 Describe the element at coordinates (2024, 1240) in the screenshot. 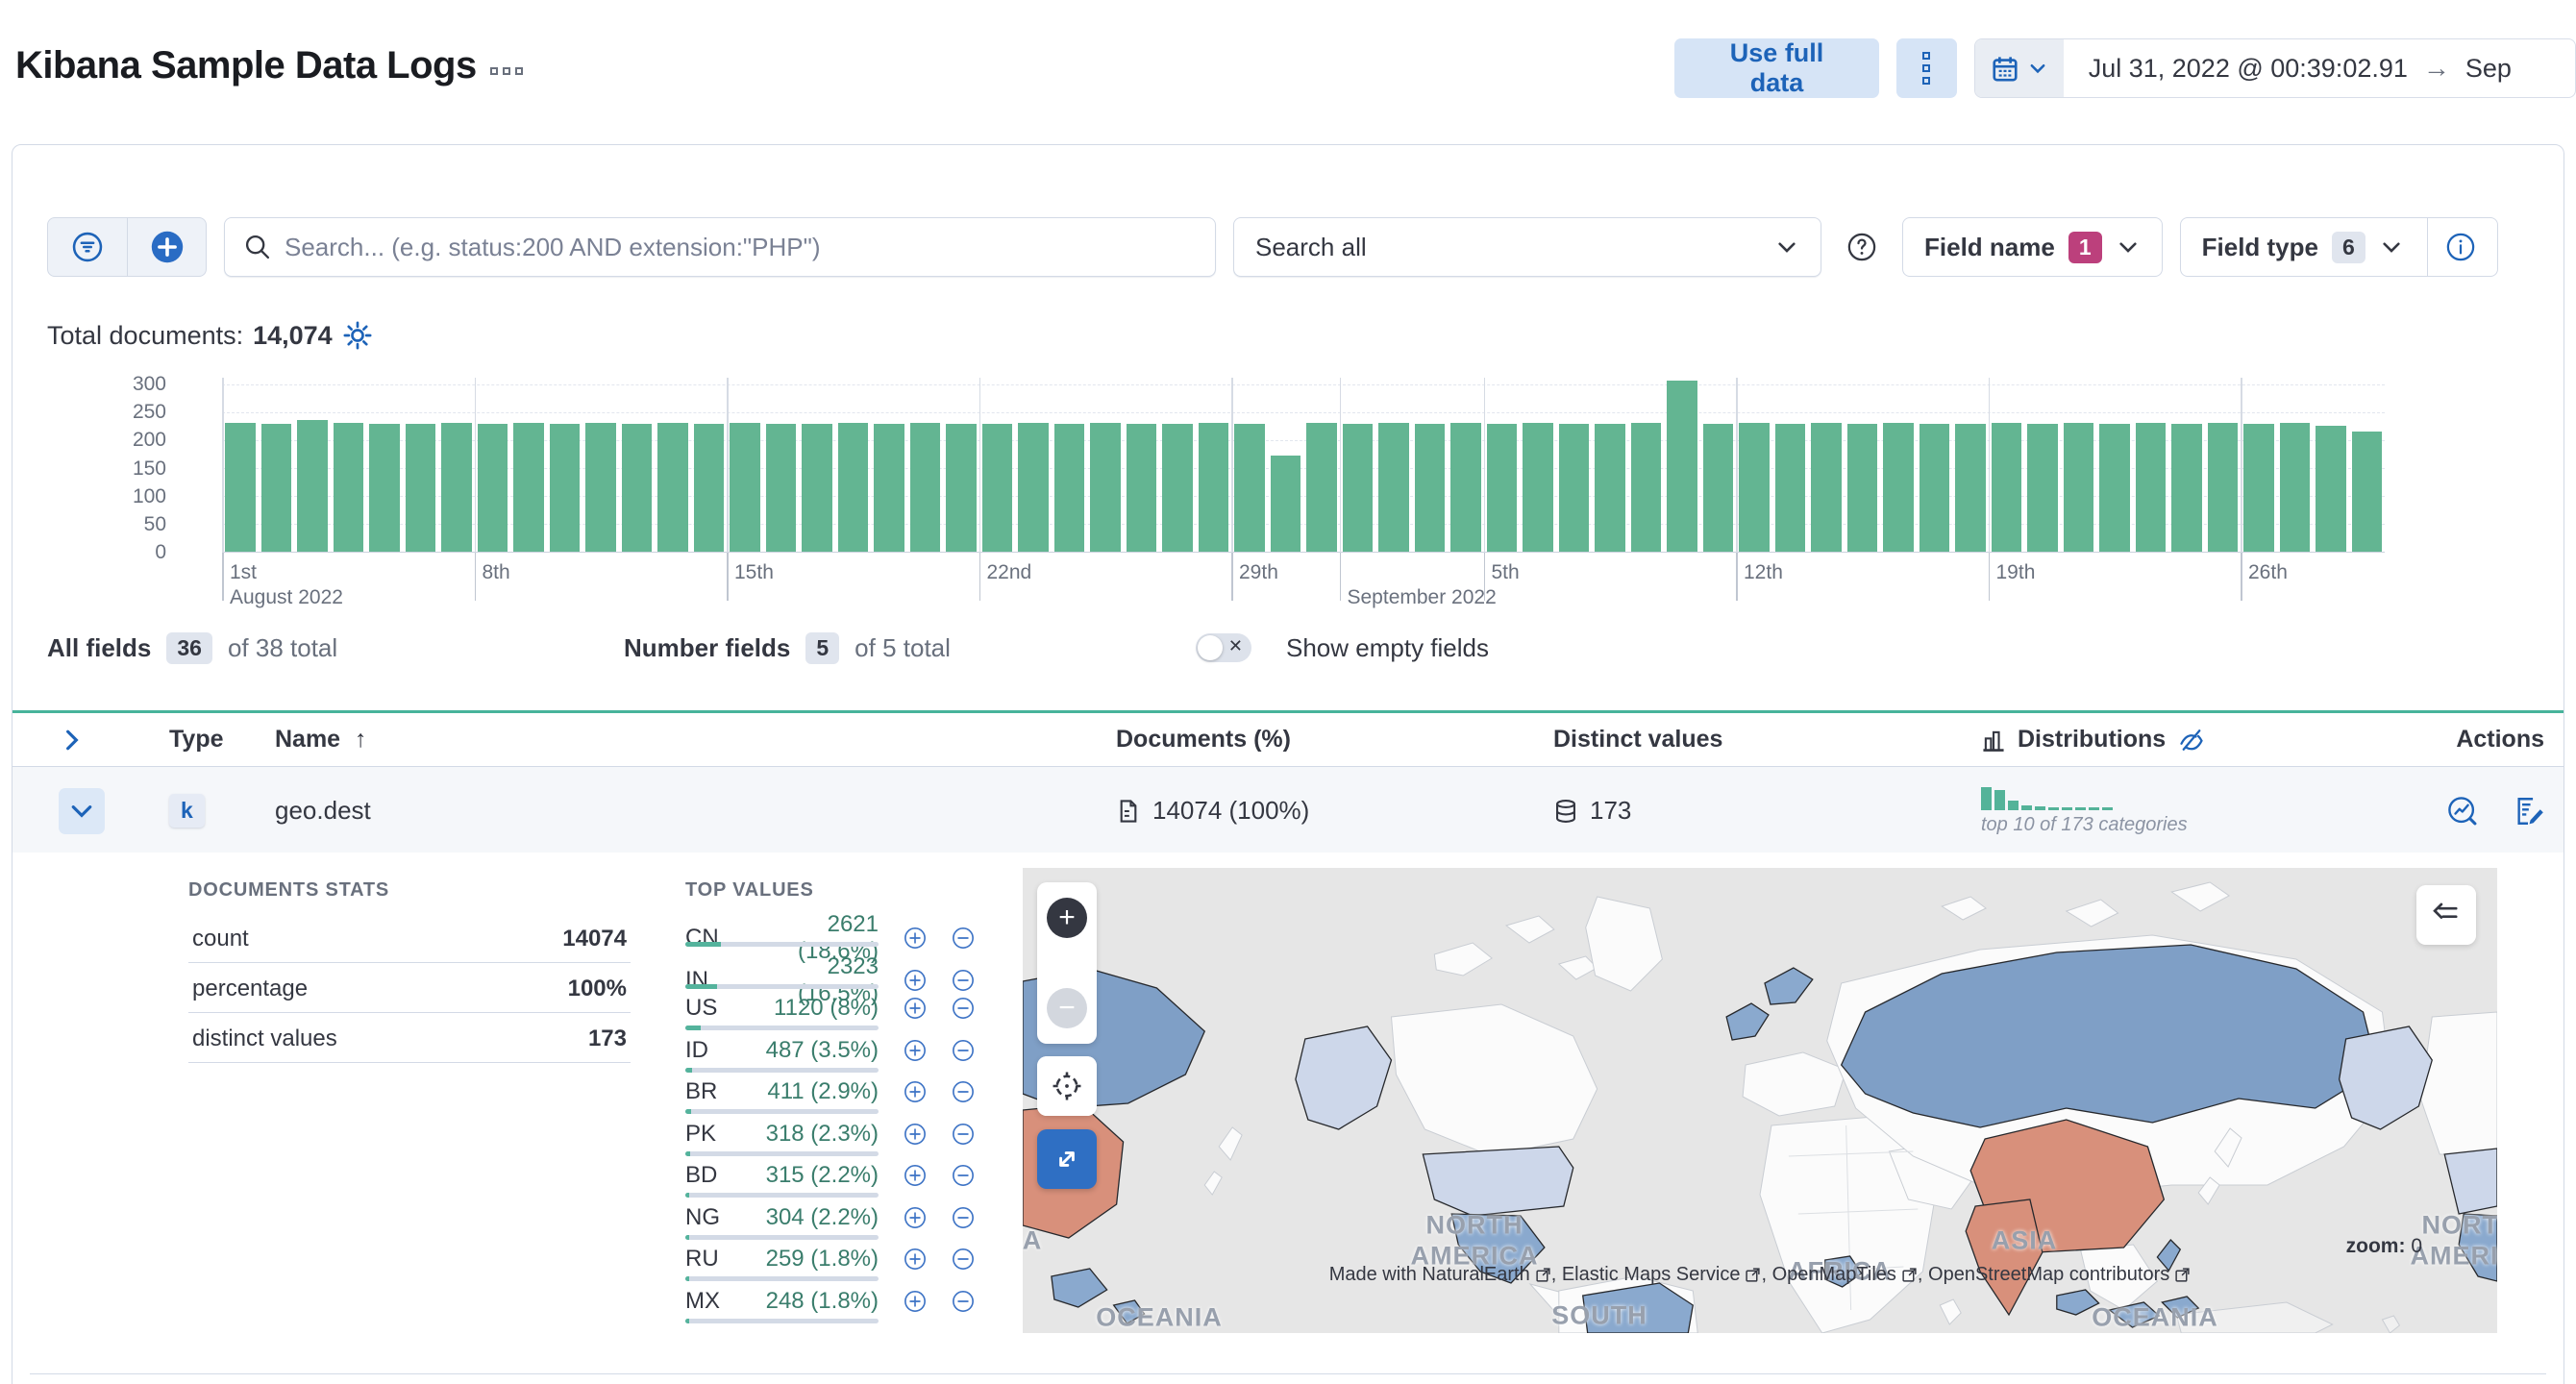

I see `continent-label: ASIA` at that location.